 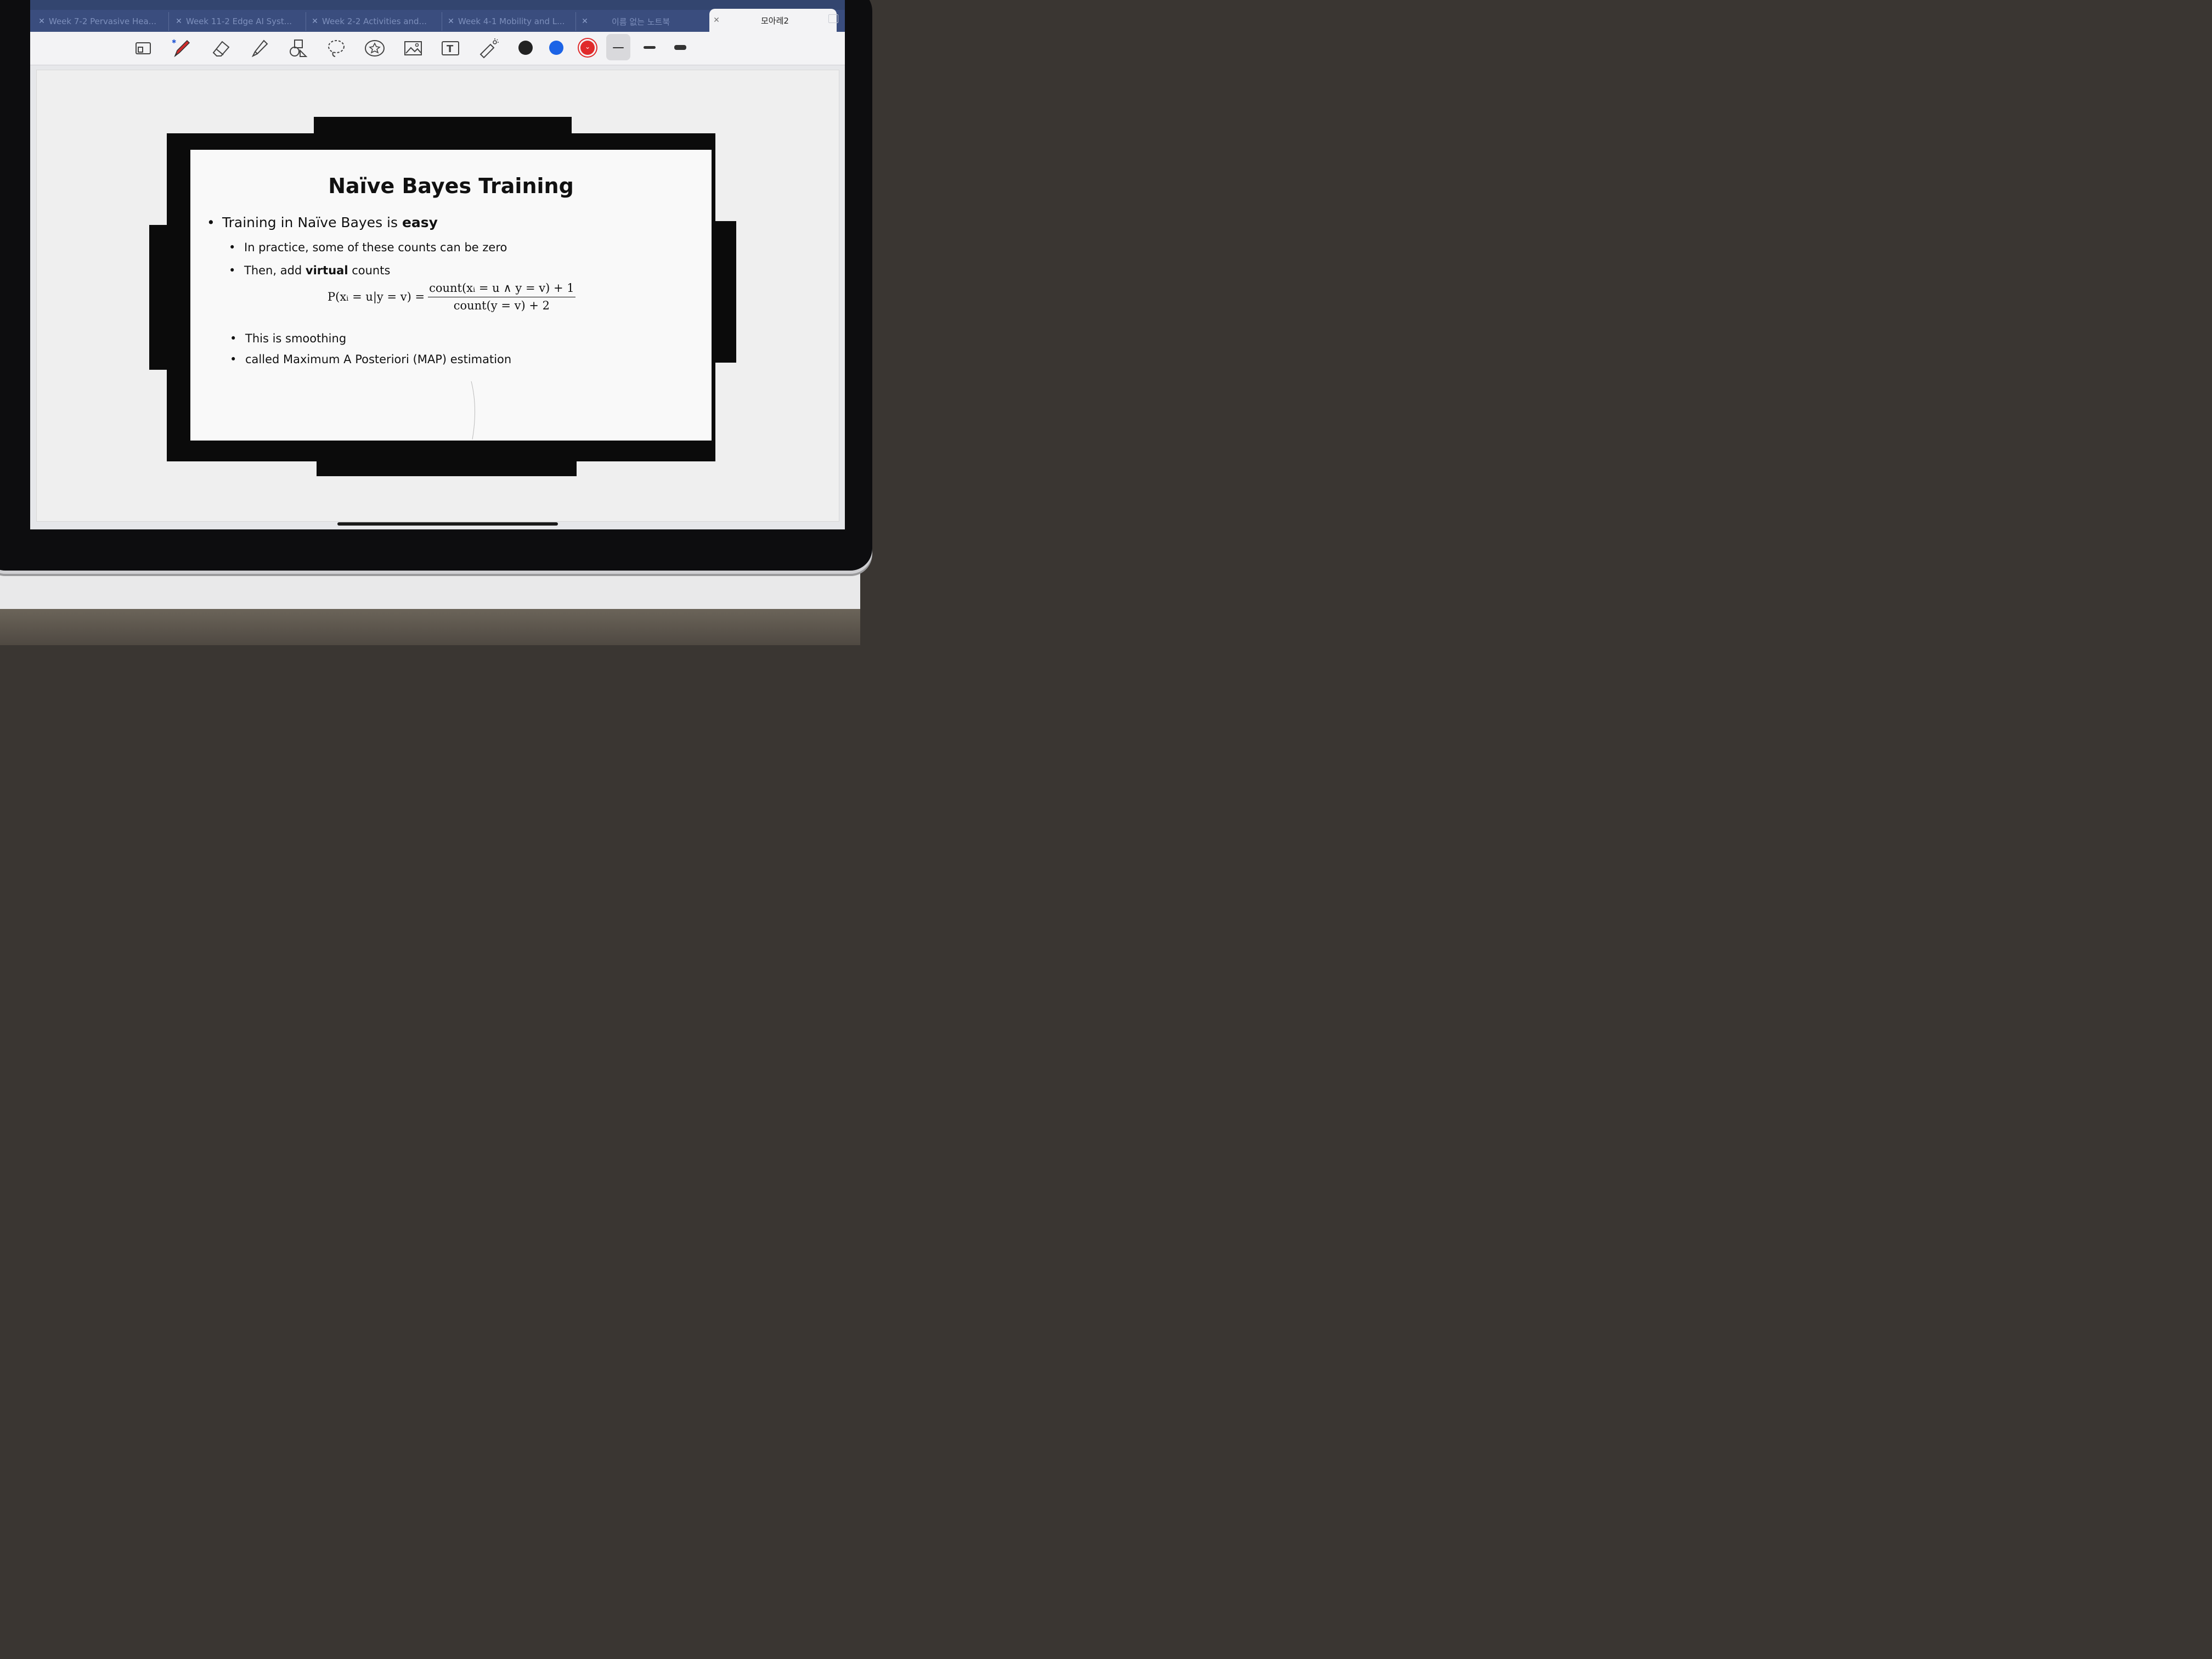 I want to click on chevron-down-icon: ⌄, so click(x=588, y=46).